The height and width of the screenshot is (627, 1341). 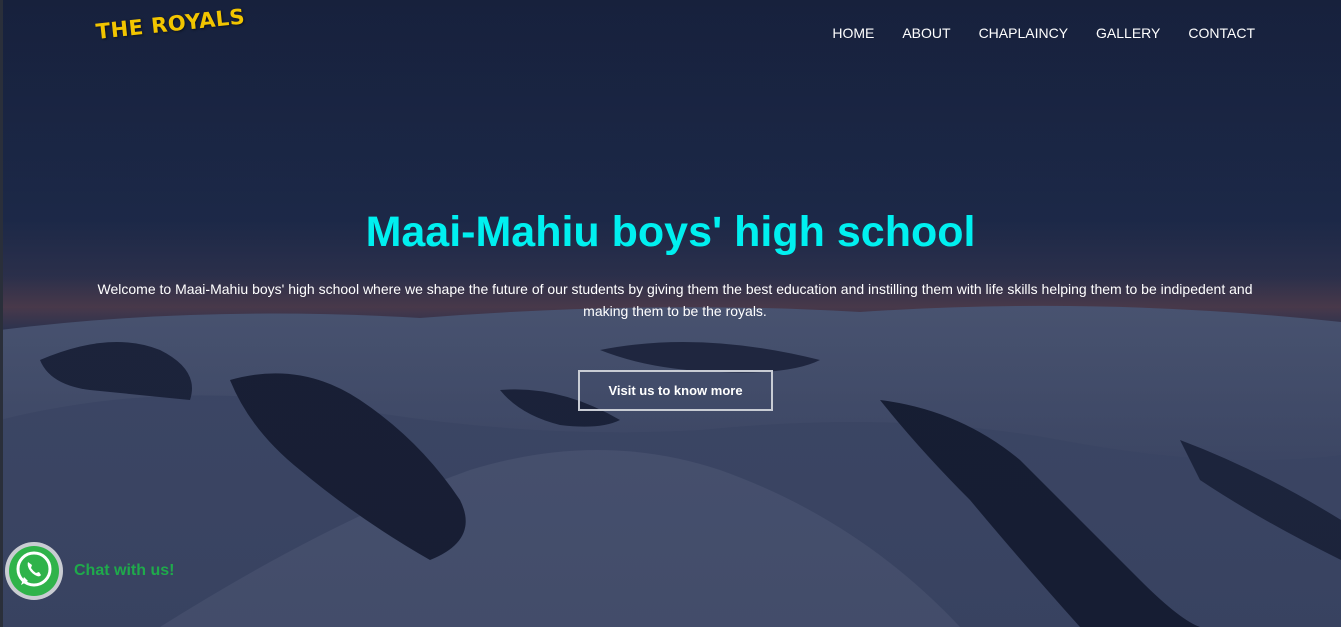 What do you see at coordinates (853, 33) in the screenshot?
I see `nav-item-home: HOME` at bounding box center [853, 33].